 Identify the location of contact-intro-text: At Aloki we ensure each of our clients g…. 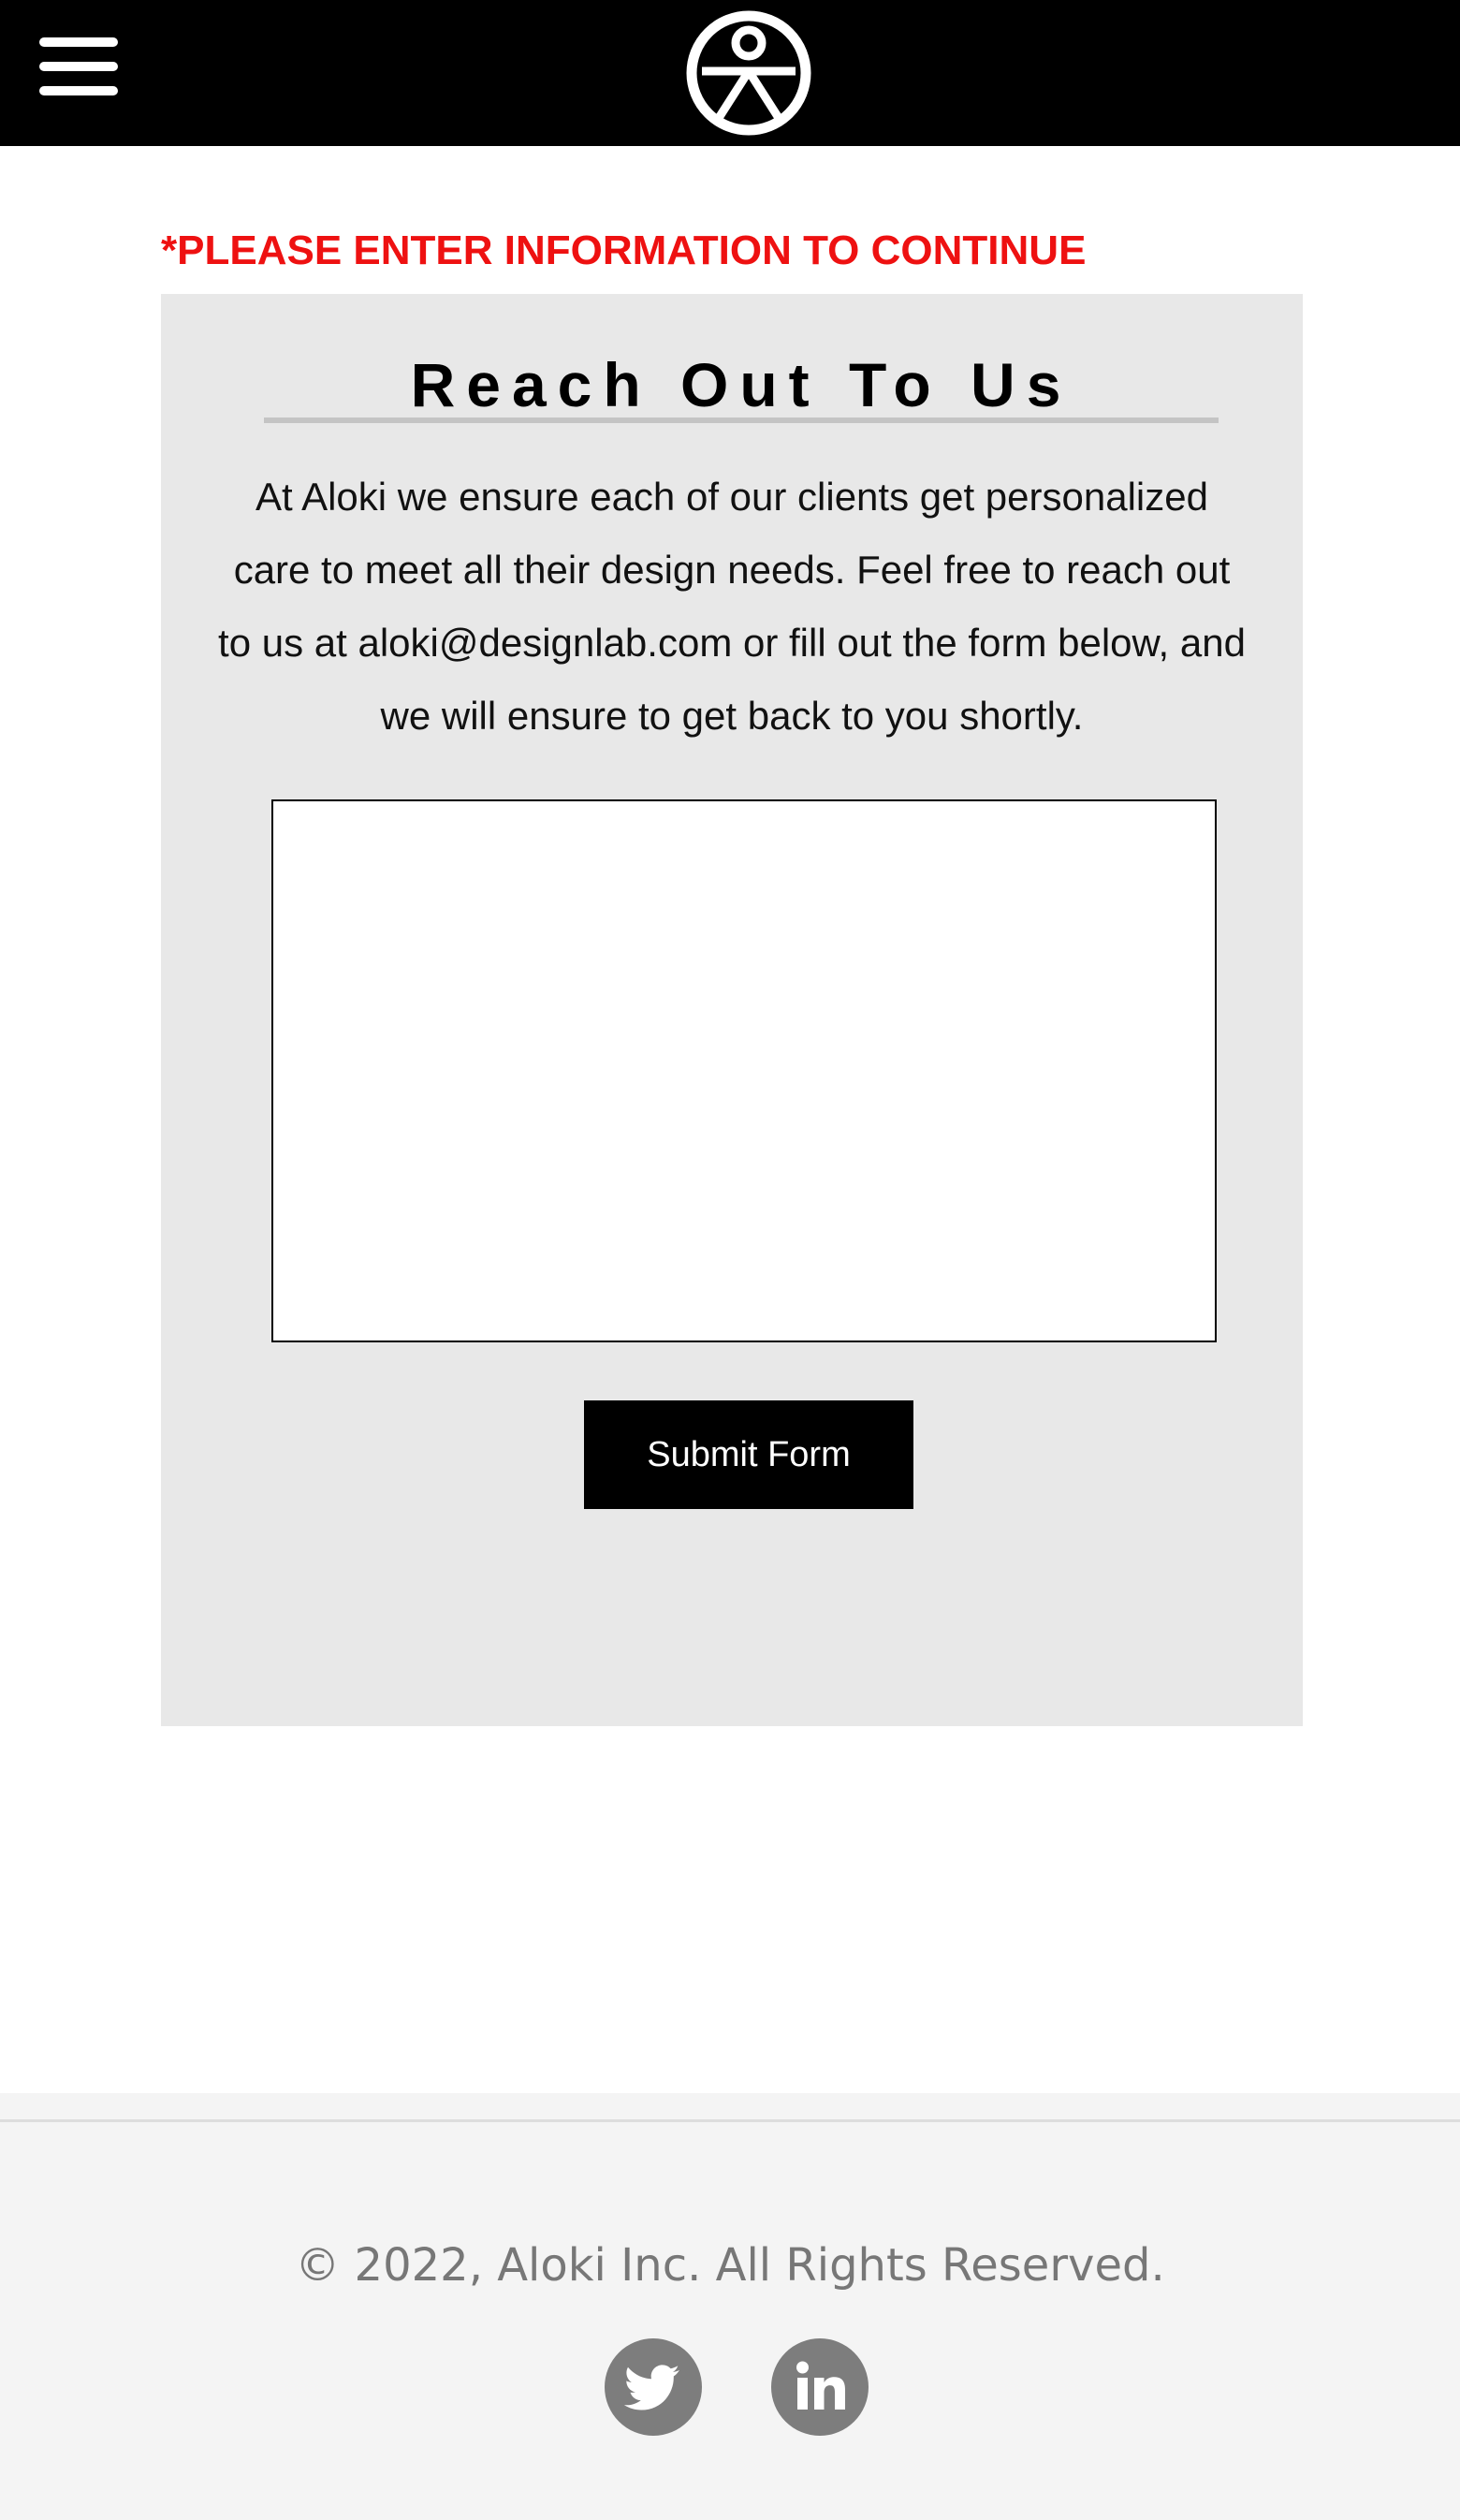
(732, 606).